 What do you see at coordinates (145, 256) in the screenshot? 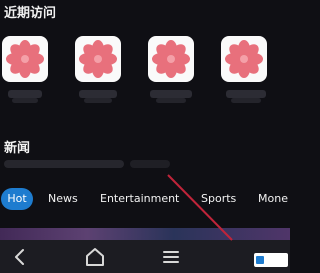
I see `bottom-navigation-bar` at bounding box center [145, 256].